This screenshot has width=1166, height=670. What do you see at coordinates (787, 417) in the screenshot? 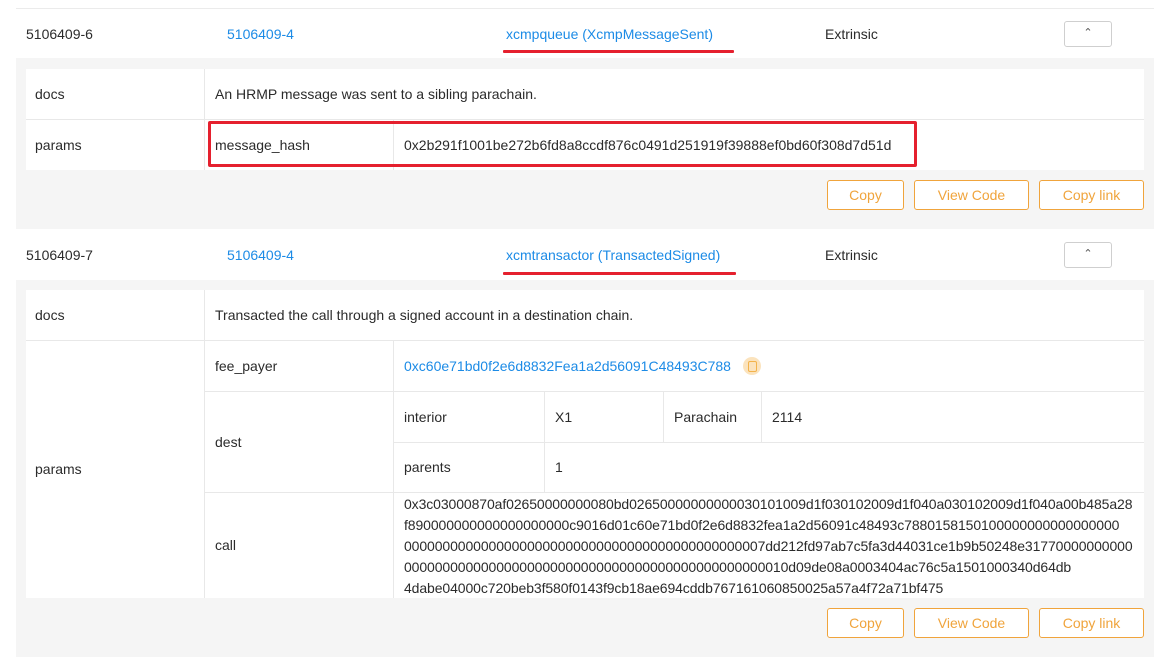
I see `param-value-parachain: 2114` at bounding box center [787, 417].